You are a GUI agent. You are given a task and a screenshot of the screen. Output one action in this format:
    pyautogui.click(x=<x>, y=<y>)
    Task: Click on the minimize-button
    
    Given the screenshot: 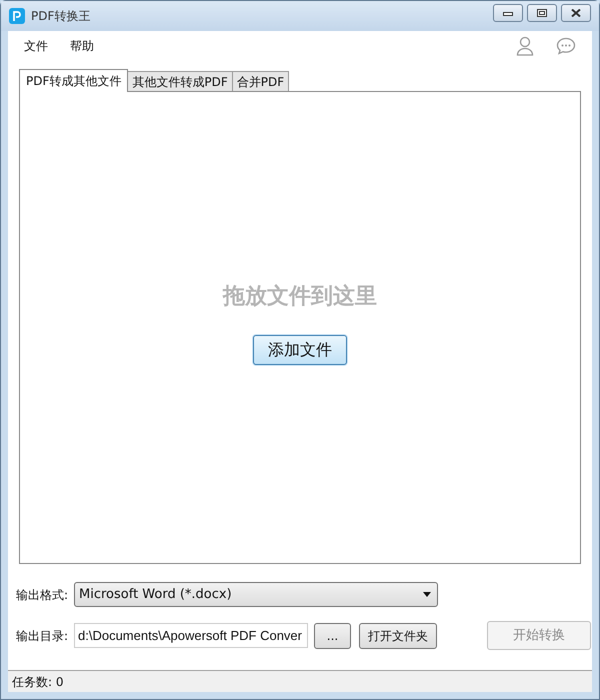 What is the action you would take?
    pyautogui.click(x=508, y=13)
    